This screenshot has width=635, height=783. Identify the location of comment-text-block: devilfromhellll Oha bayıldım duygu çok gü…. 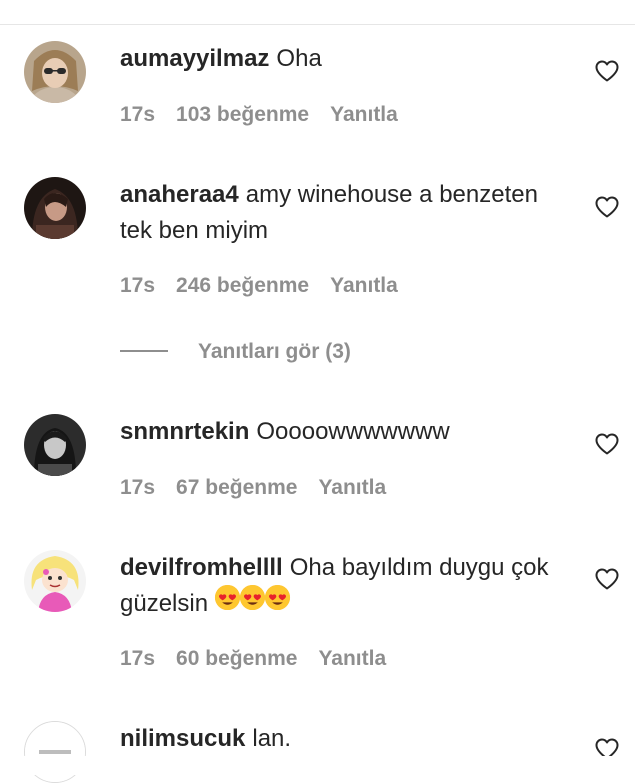
(347, 586).